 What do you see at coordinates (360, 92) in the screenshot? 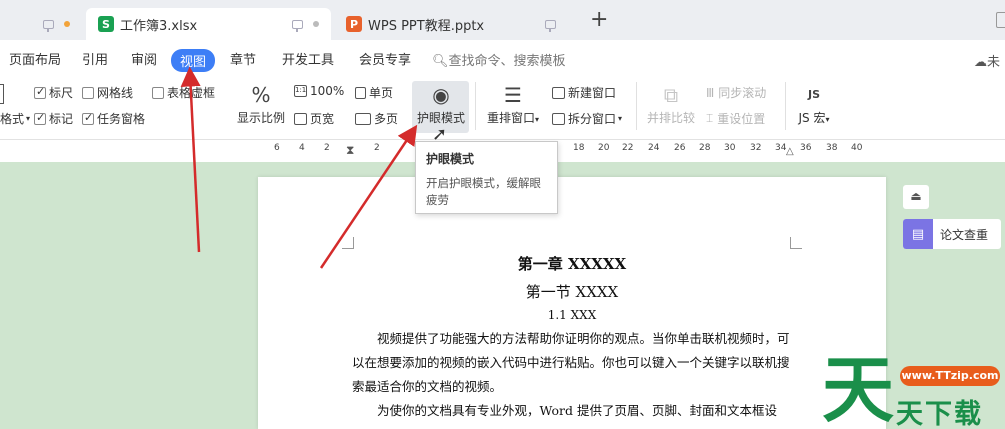
I see `single-page-icon` at bounding box center [360, 92].